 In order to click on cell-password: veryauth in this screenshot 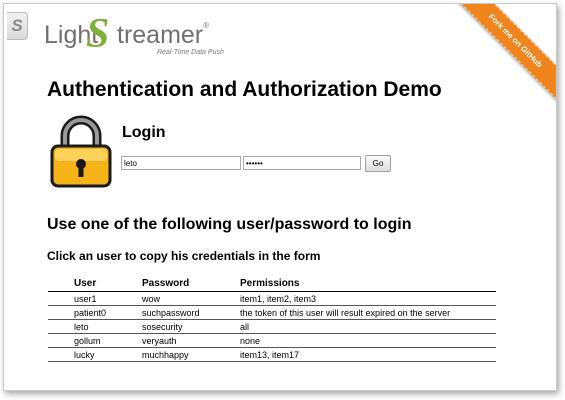, I will do `click(191, 340)`.